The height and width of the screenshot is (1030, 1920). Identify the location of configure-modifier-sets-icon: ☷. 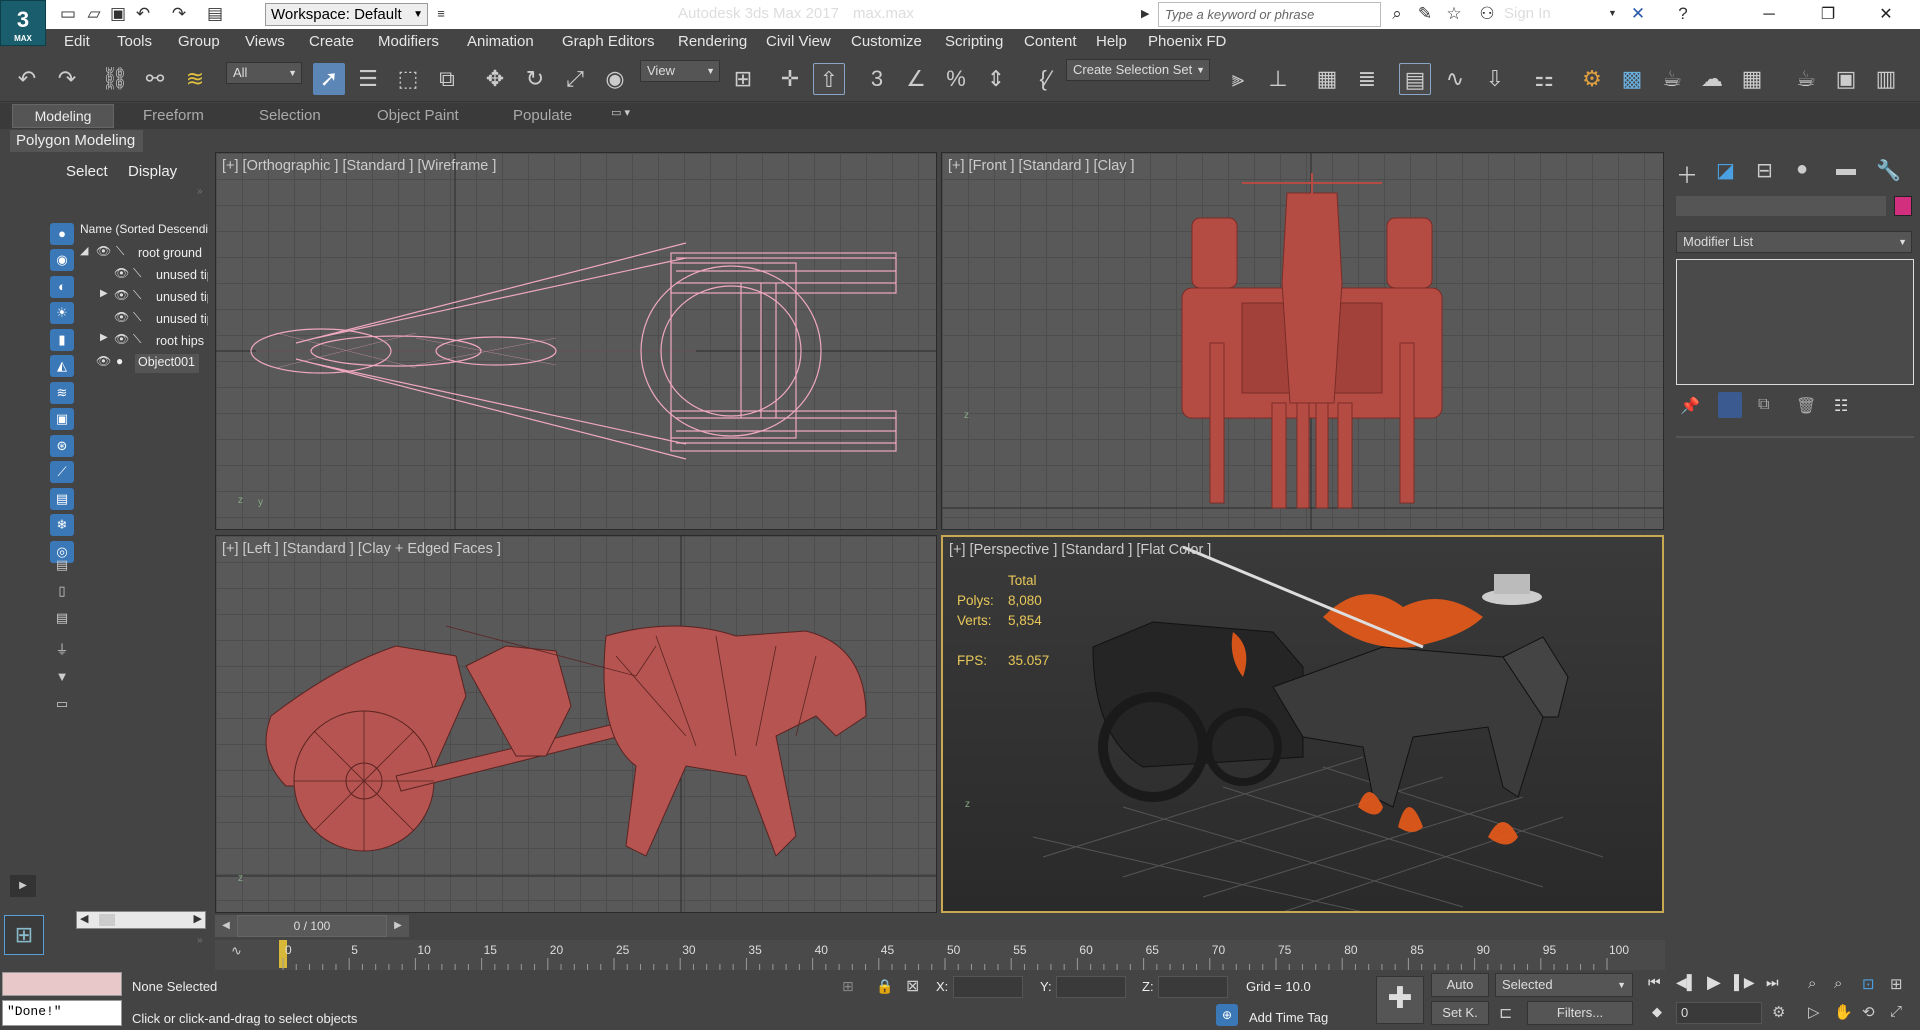
(1841, 406).